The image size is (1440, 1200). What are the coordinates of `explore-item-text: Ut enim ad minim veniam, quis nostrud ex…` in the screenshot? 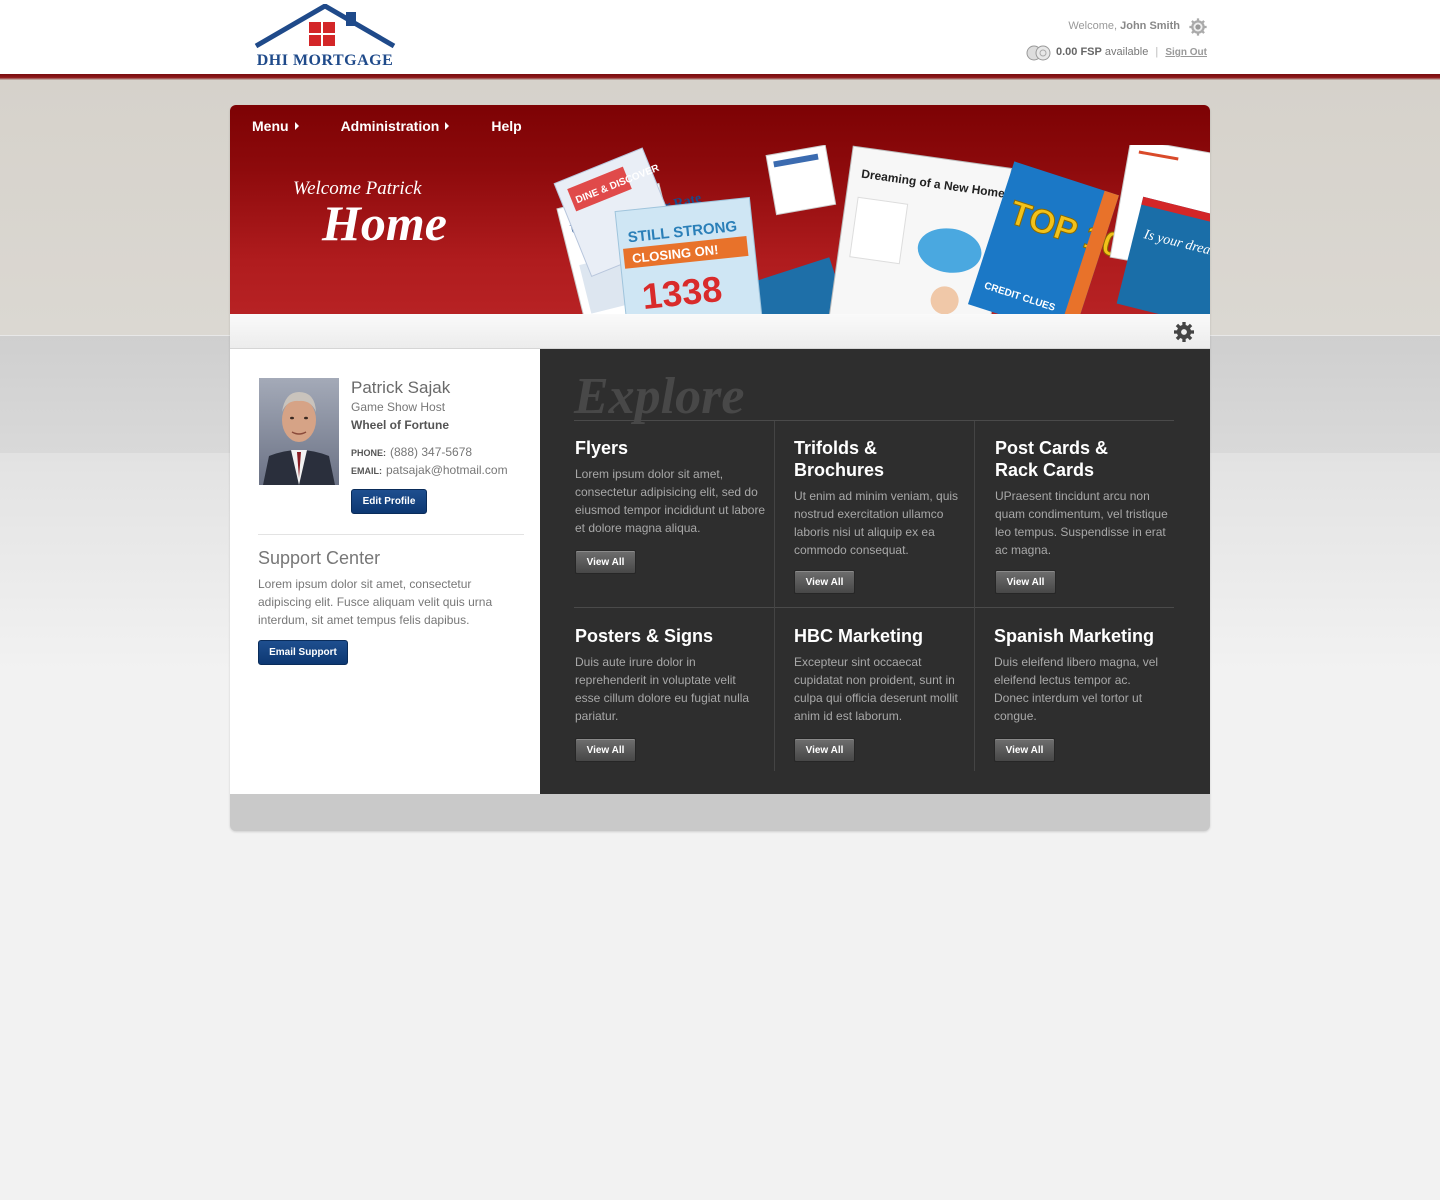 It's located at (876, 523).